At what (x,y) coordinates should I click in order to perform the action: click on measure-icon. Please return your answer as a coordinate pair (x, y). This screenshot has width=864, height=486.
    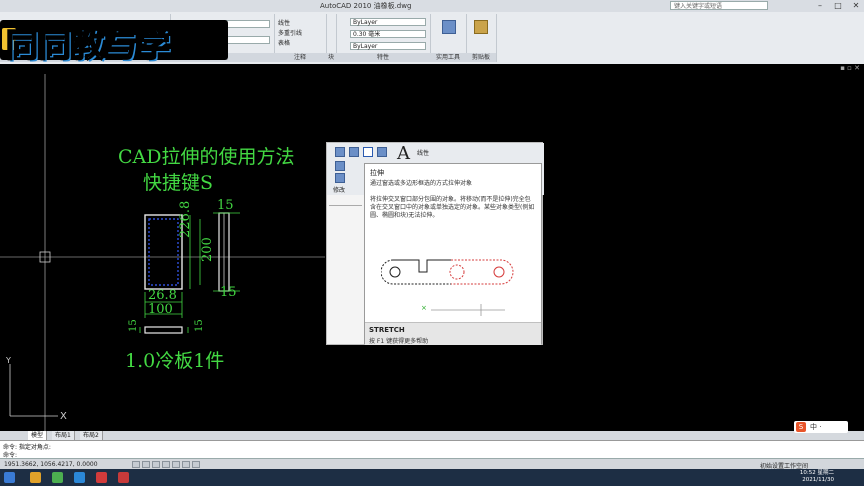
    Looking at the image, I should click on (449, 27).